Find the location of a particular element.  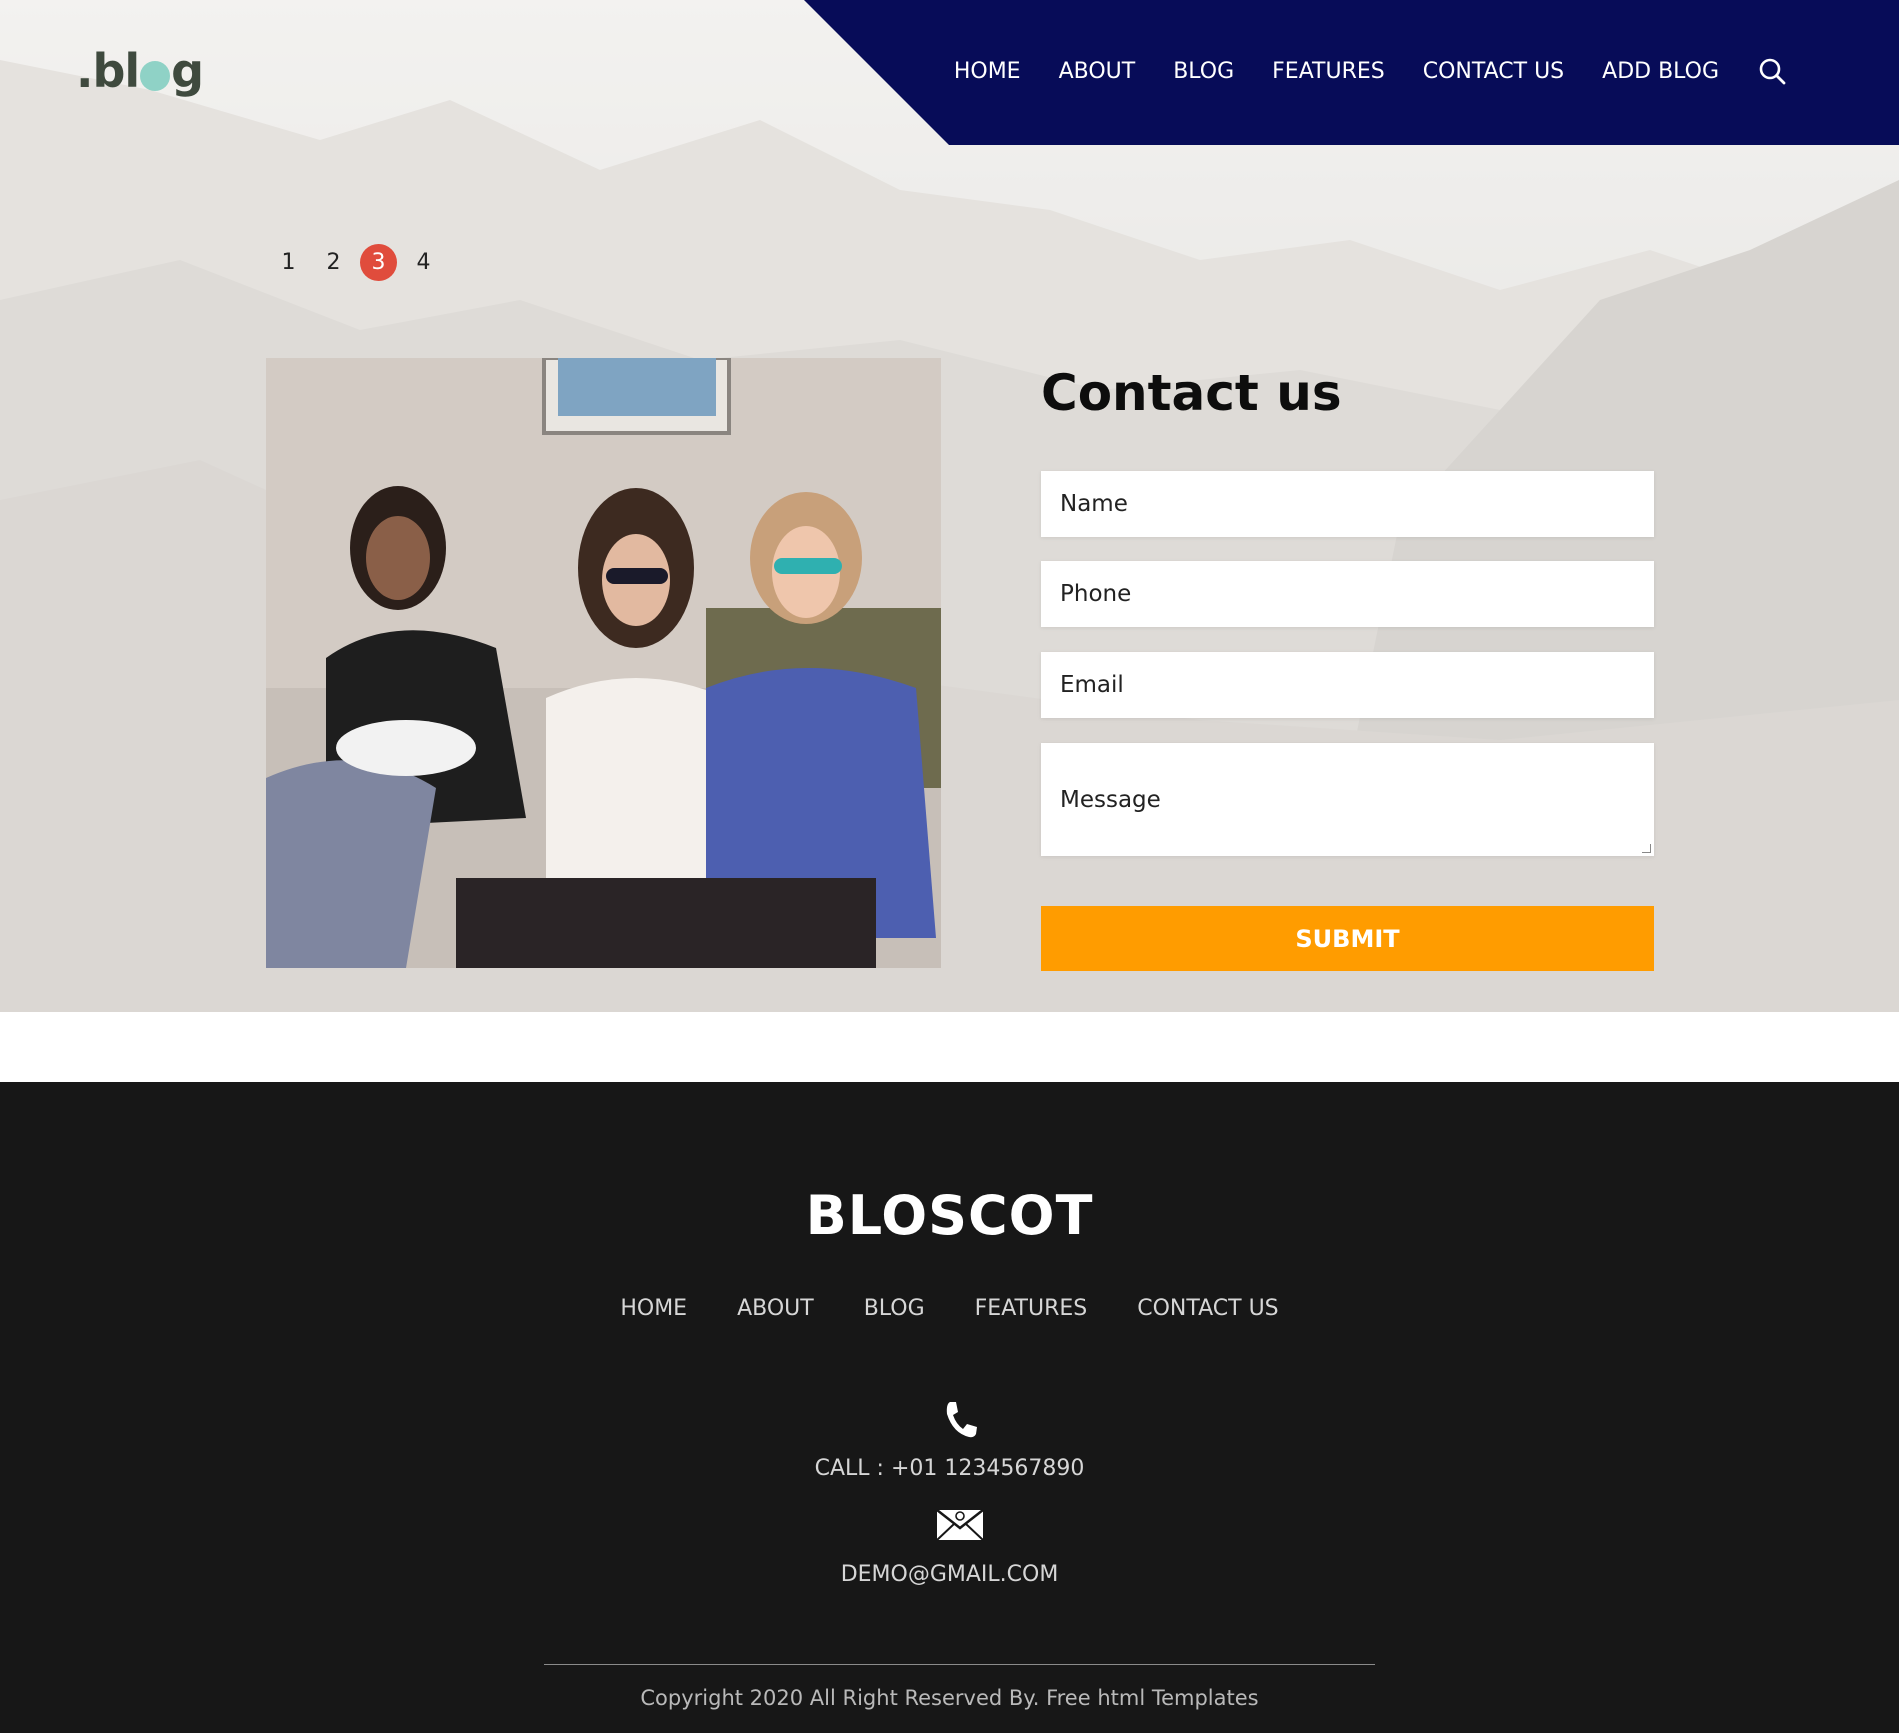

name-input: Name is located at coordinates (1347, 504).